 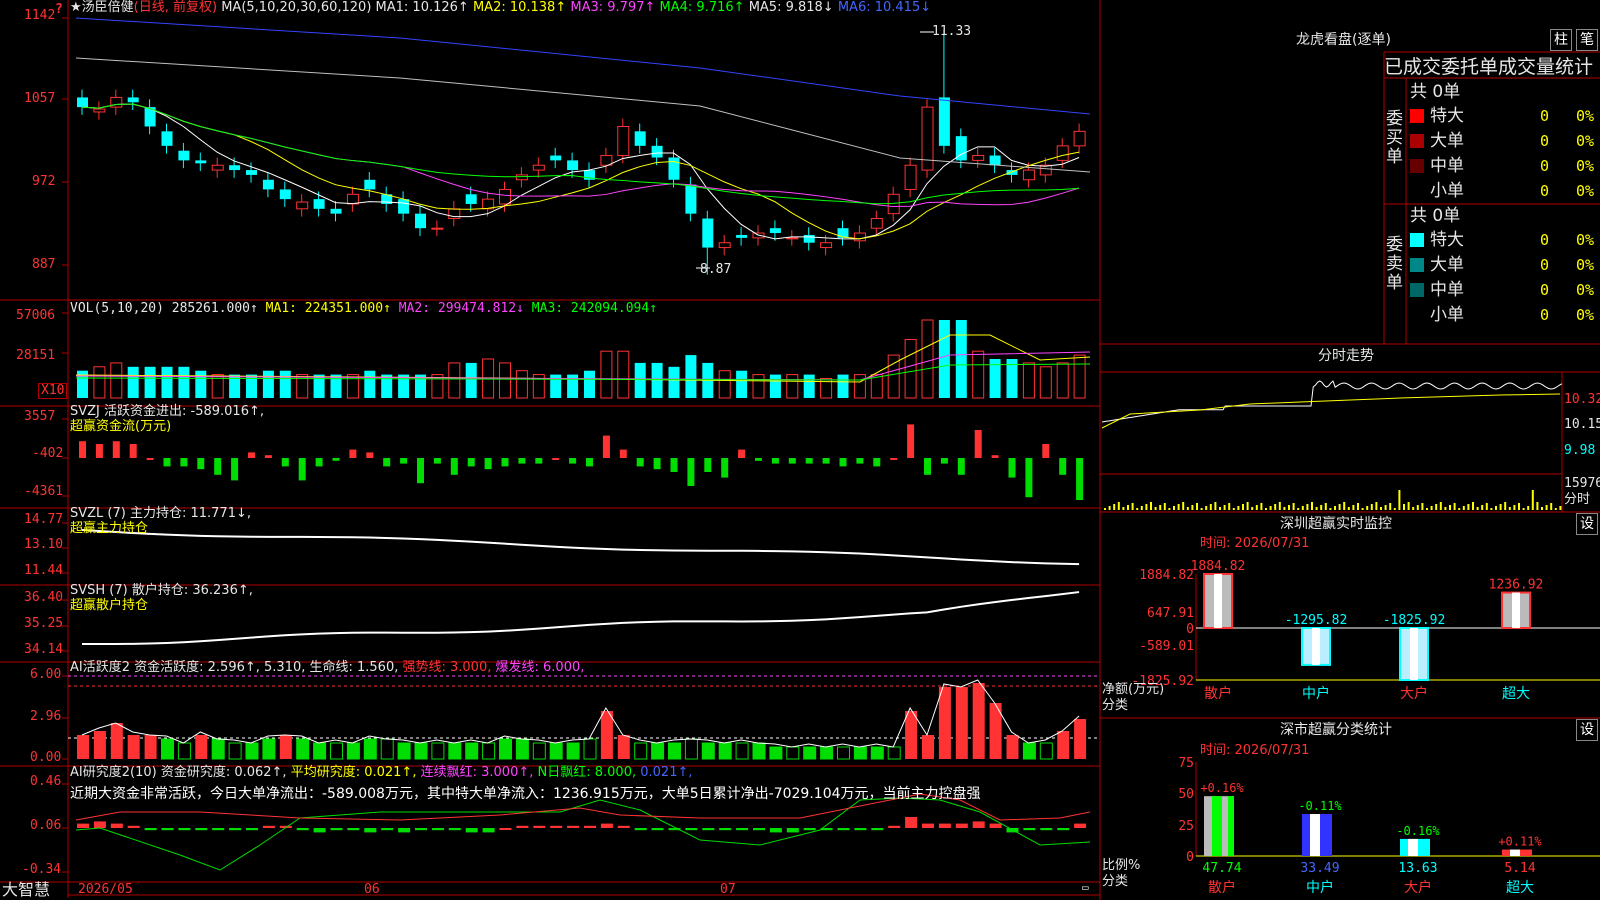 I want to click on classstat-settings-button: 设, so click(x=1587, y=730).